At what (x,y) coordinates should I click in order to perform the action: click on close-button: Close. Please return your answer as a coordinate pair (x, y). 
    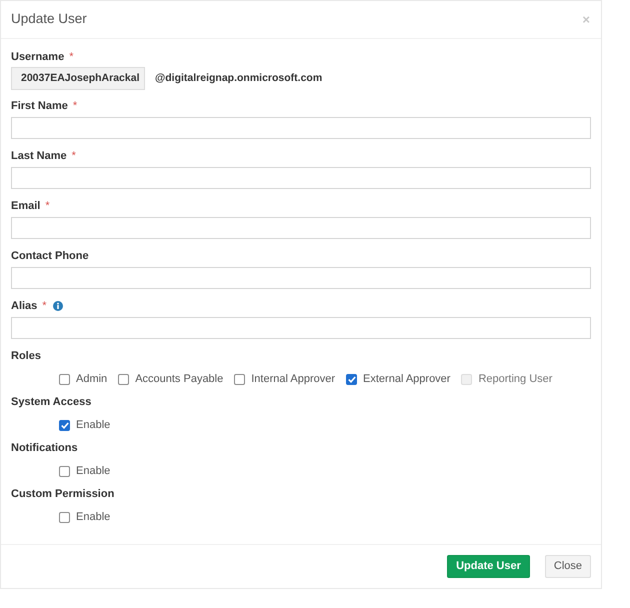
    Looking at the image, I should click on (567, 566).